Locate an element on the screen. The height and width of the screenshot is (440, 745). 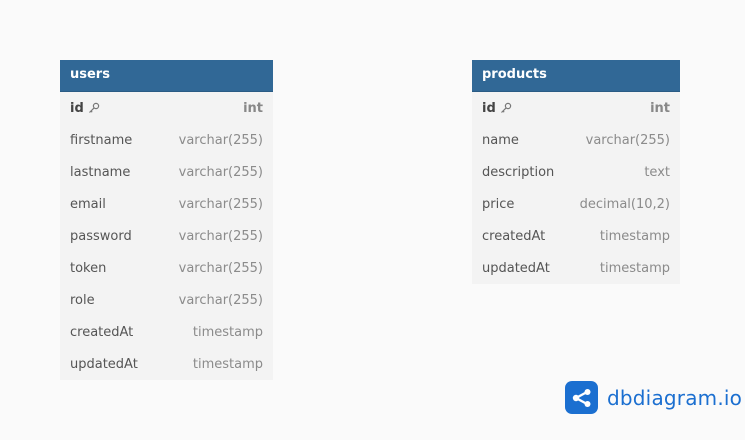
column-name: role is located at coordinates (82, 300).